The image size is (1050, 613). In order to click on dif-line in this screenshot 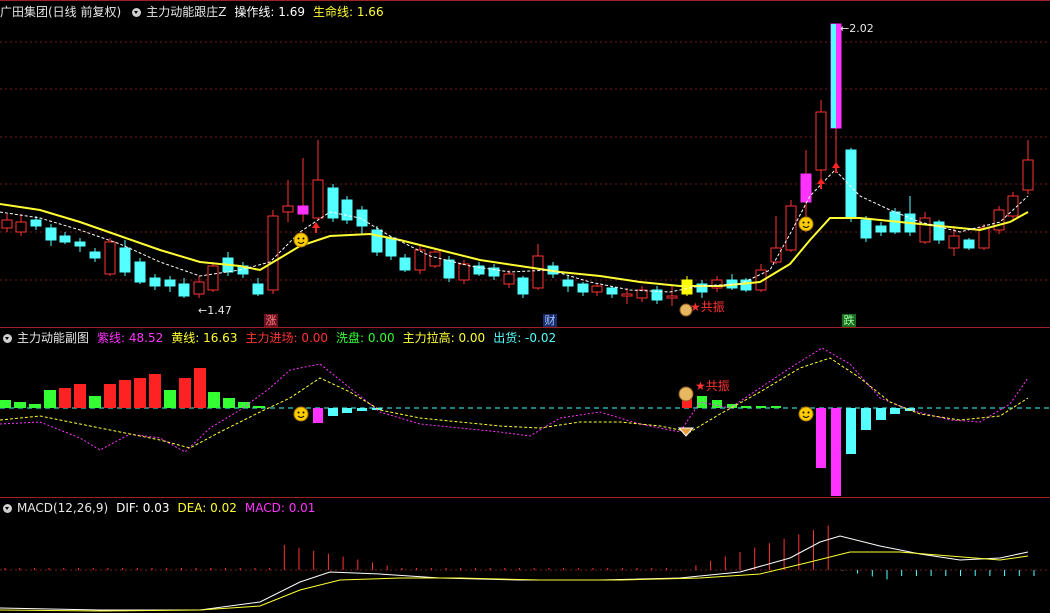, I will do `click(514, 573)`.